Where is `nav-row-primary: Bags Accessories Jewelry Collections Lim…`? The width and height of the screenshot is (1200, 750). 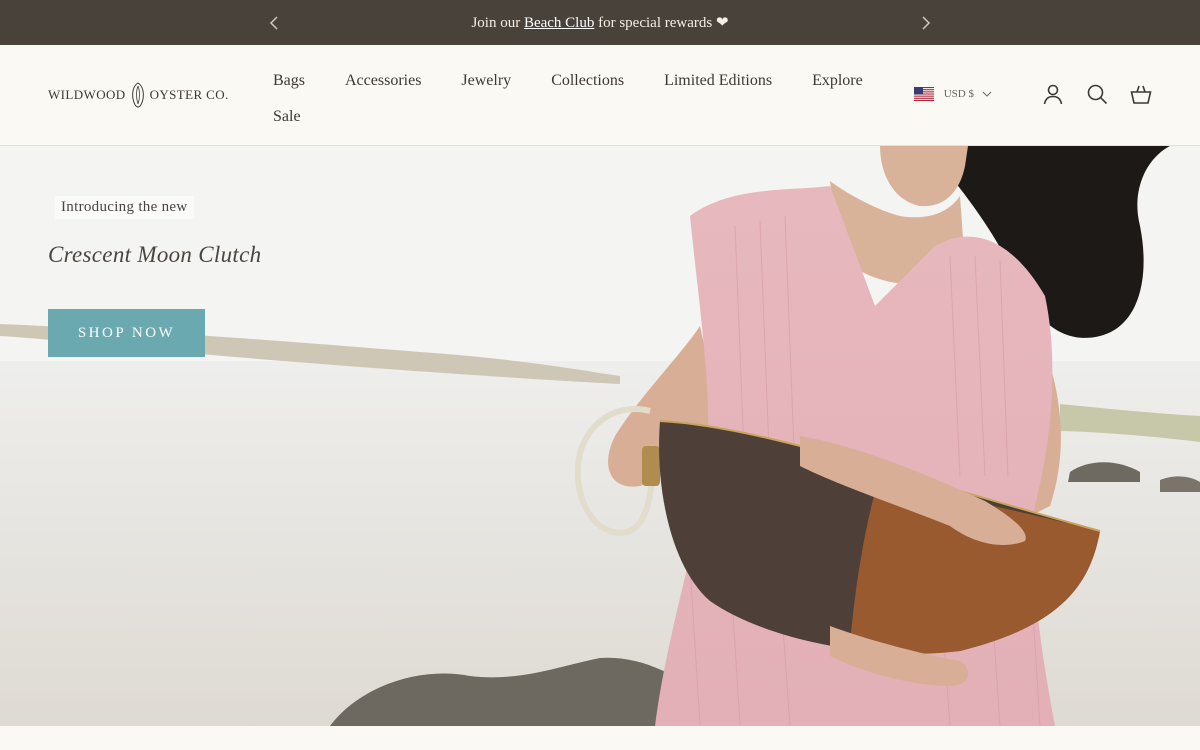
nav-row-primary: Bags Accessories Jewelry Collections Lim… is located at coordinates (583, 81).